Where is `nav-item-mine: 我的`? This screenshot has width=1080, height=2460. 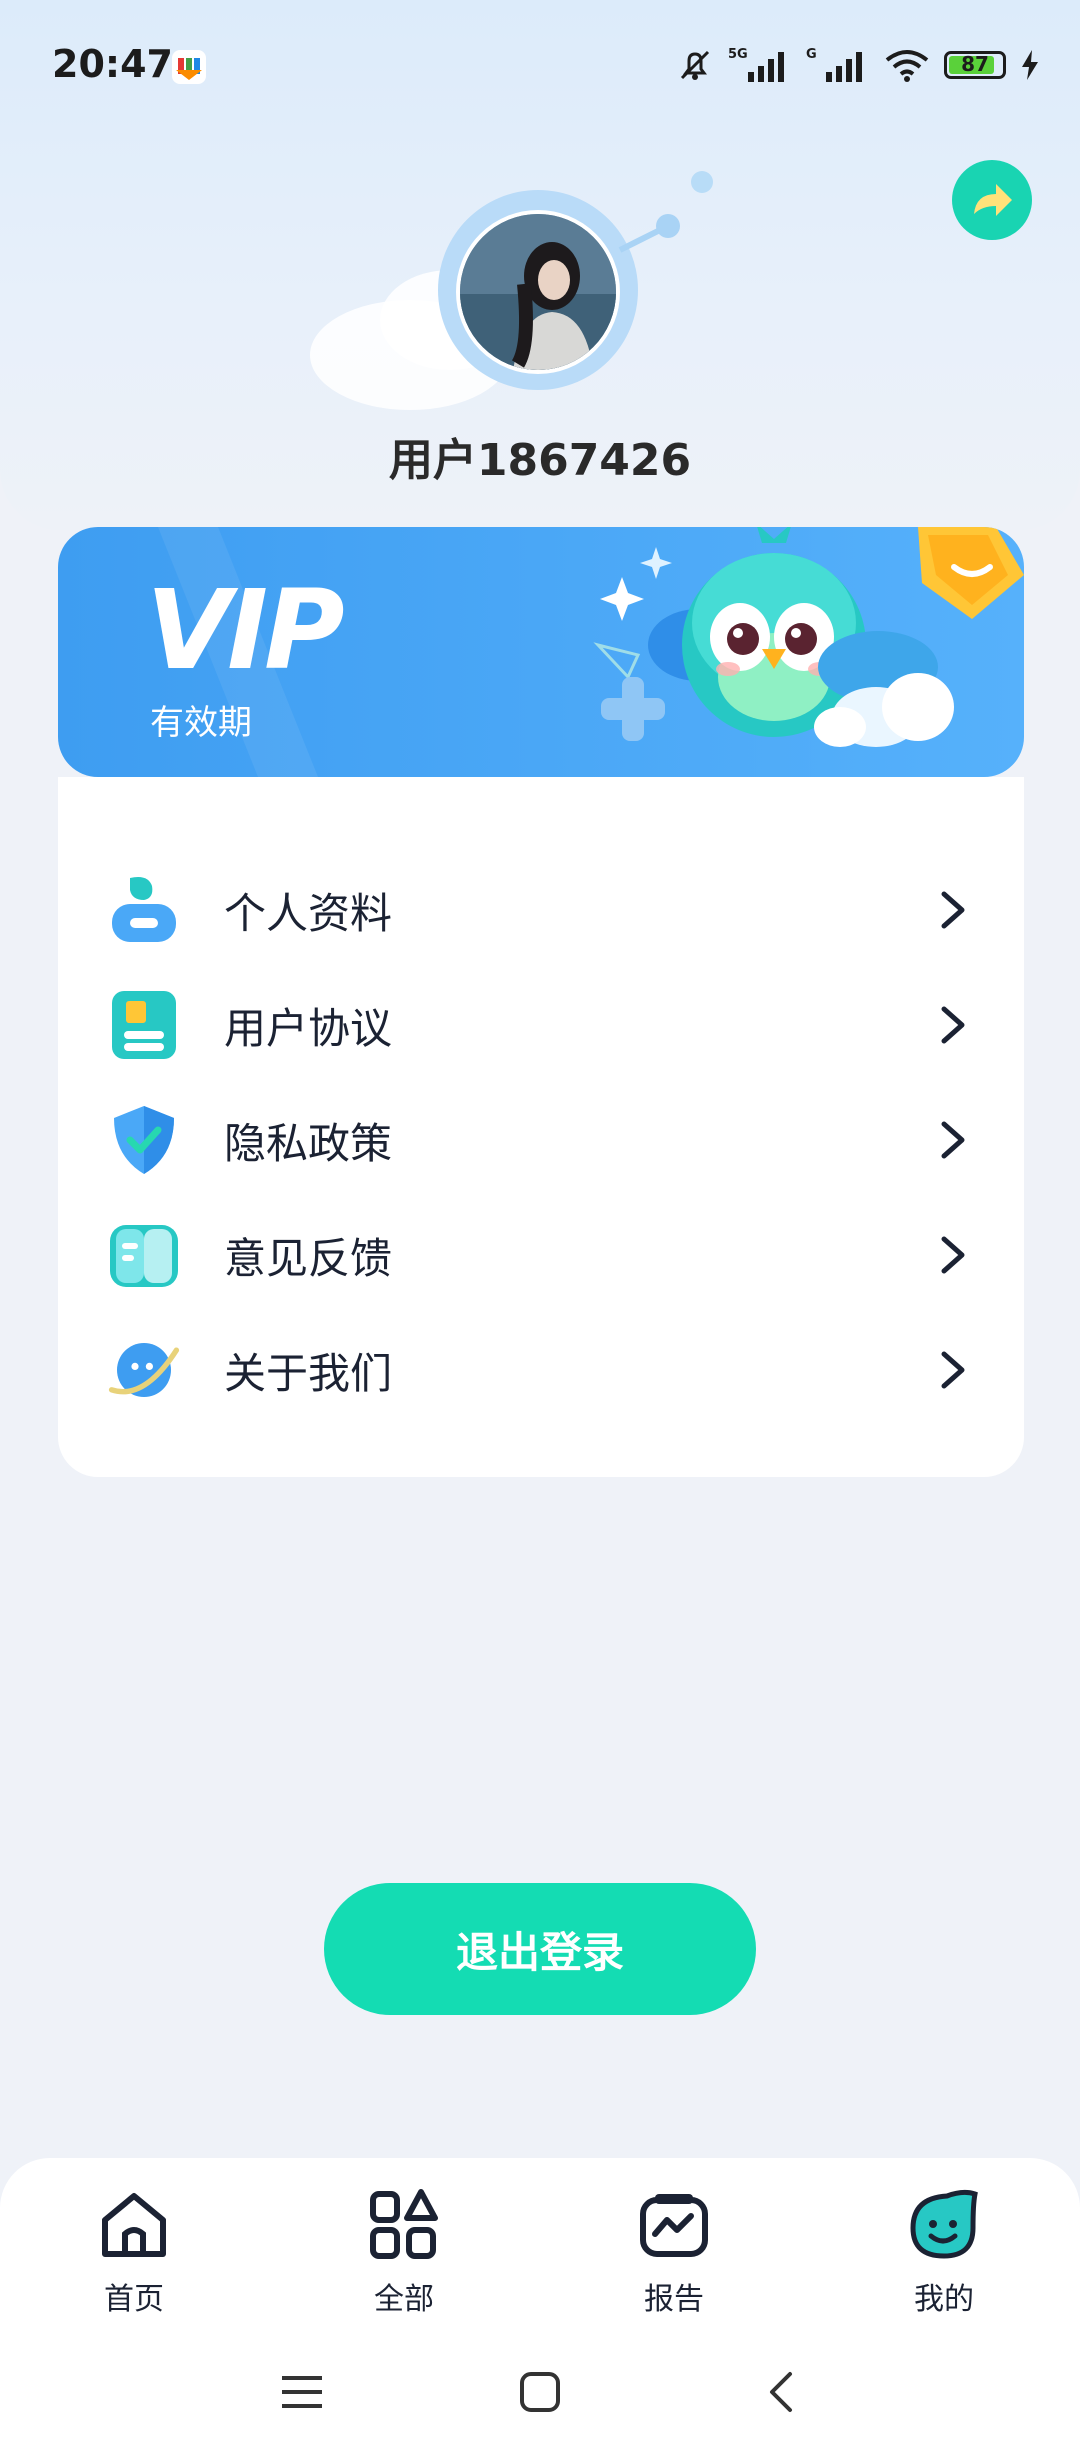 nav-item-mine: 我的 is located at coordinates (944, 2253).